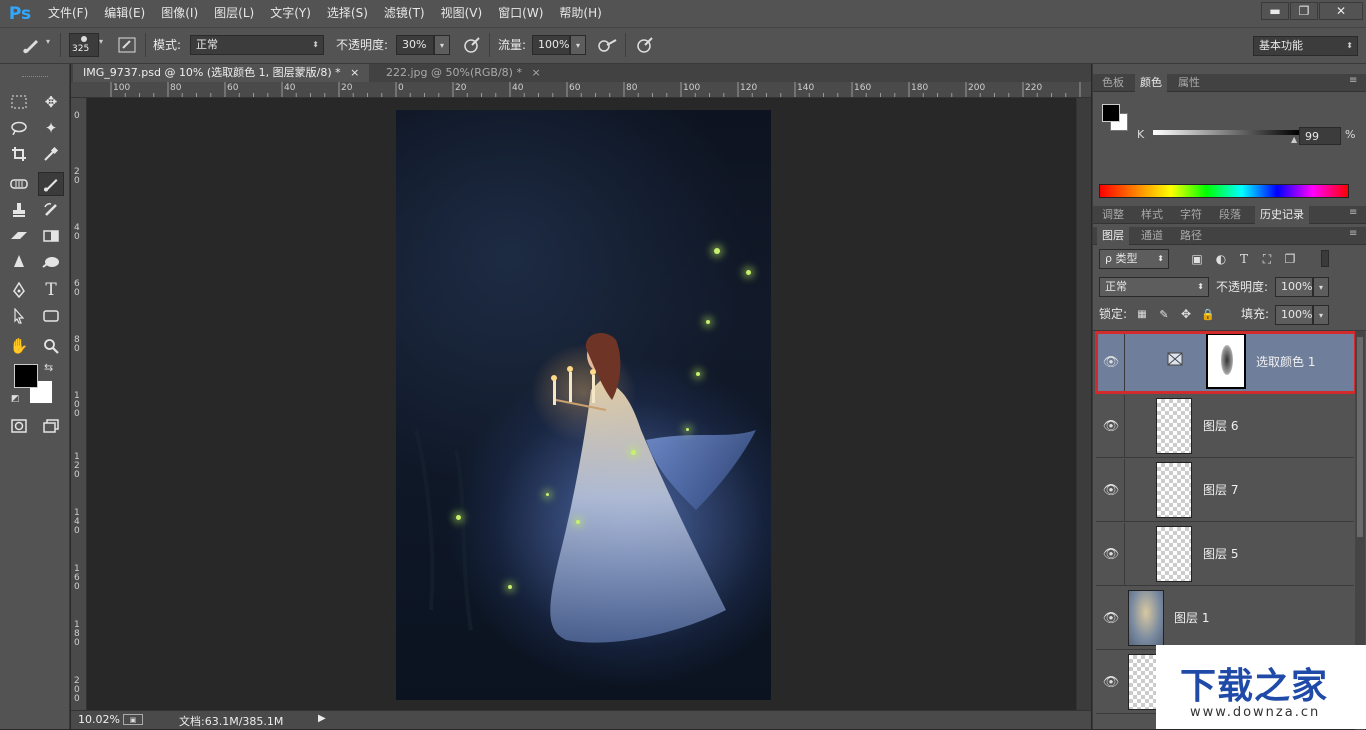 The image size is (1366, 730). I want to click on fill-dropdown: ▾, so click(1321, 315).